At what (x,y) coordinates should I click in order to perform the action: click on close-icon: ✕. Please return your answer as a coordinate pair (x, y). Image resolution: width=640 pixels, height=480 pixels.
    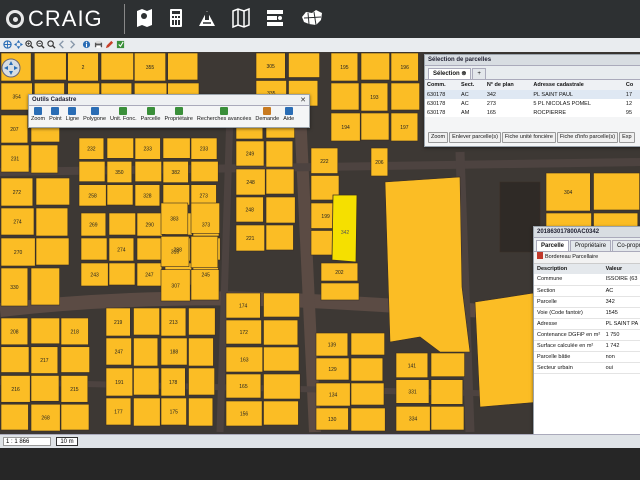
    Looking at the image, I should click on (303, 100).